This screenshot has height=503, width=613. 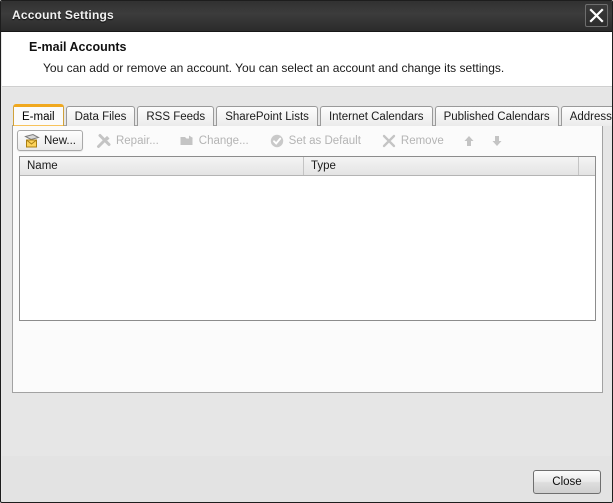 I want to click on close-button-label: Close, so click(x=567, y=482).